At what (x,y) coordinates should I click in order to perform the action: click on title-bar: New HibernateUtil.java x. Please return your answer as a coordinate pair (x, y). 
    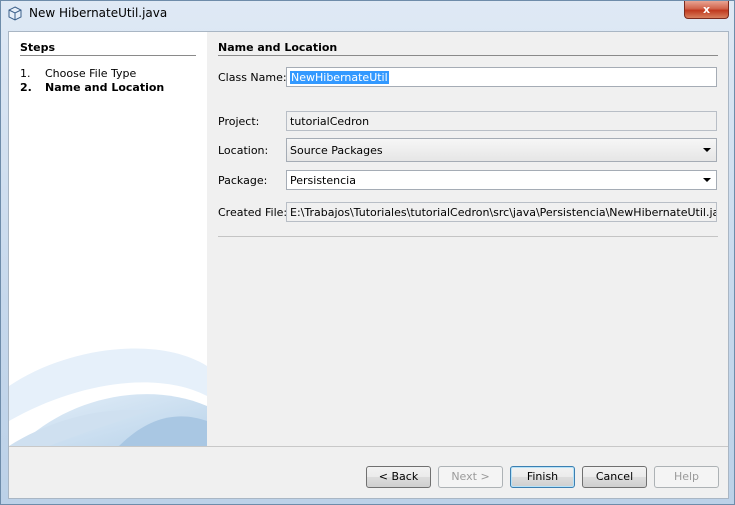
    Looking at the image, I should click on (367, 14).